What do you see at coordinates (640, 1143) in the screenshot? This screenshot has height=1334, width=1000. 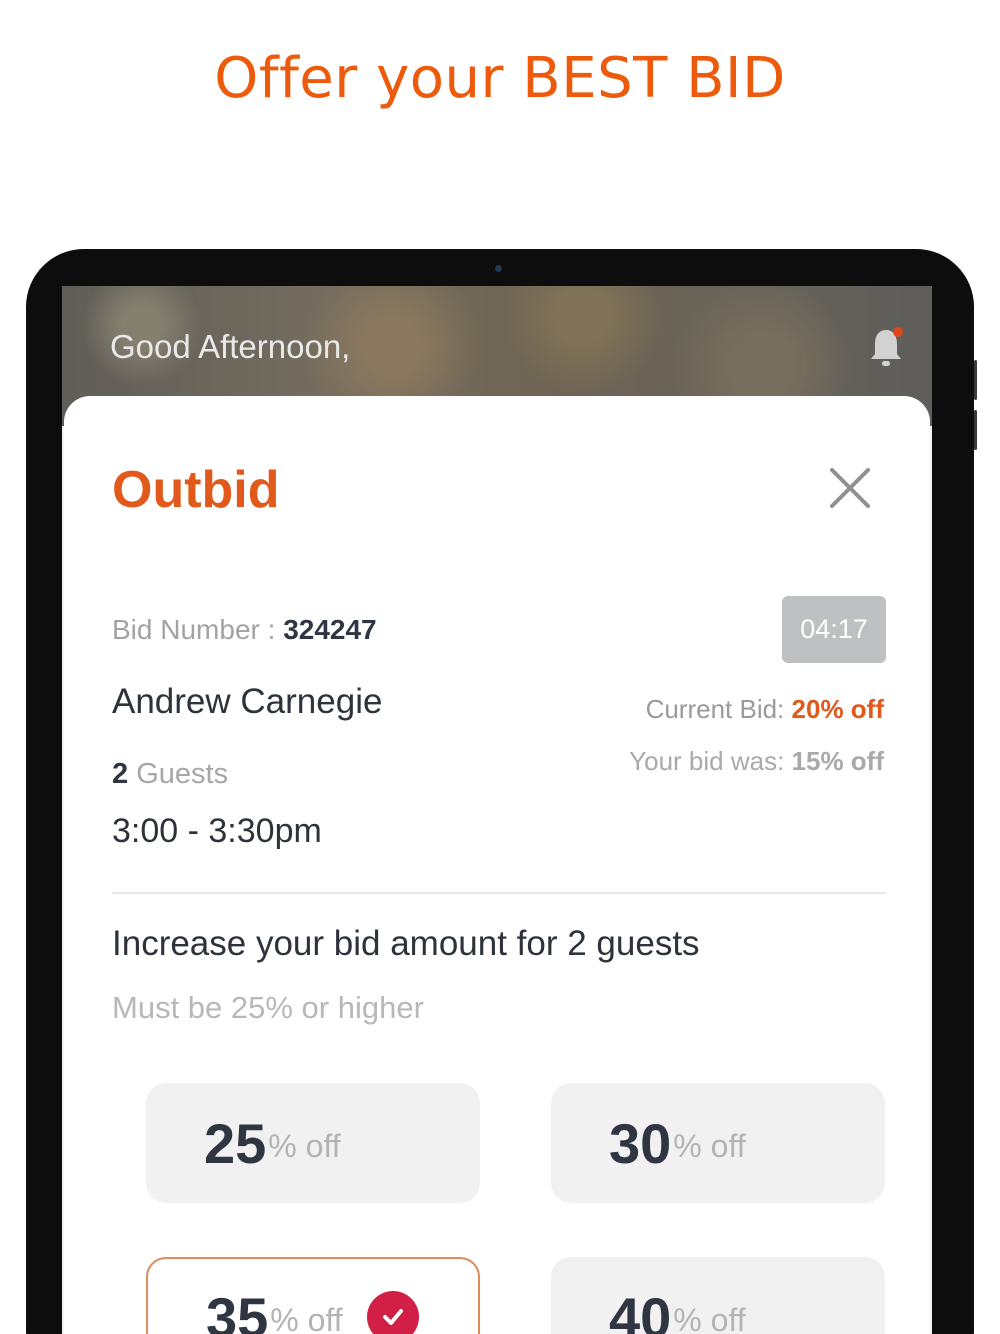 I see `bid-option-value: 30` at bounding box center [640, 1143].